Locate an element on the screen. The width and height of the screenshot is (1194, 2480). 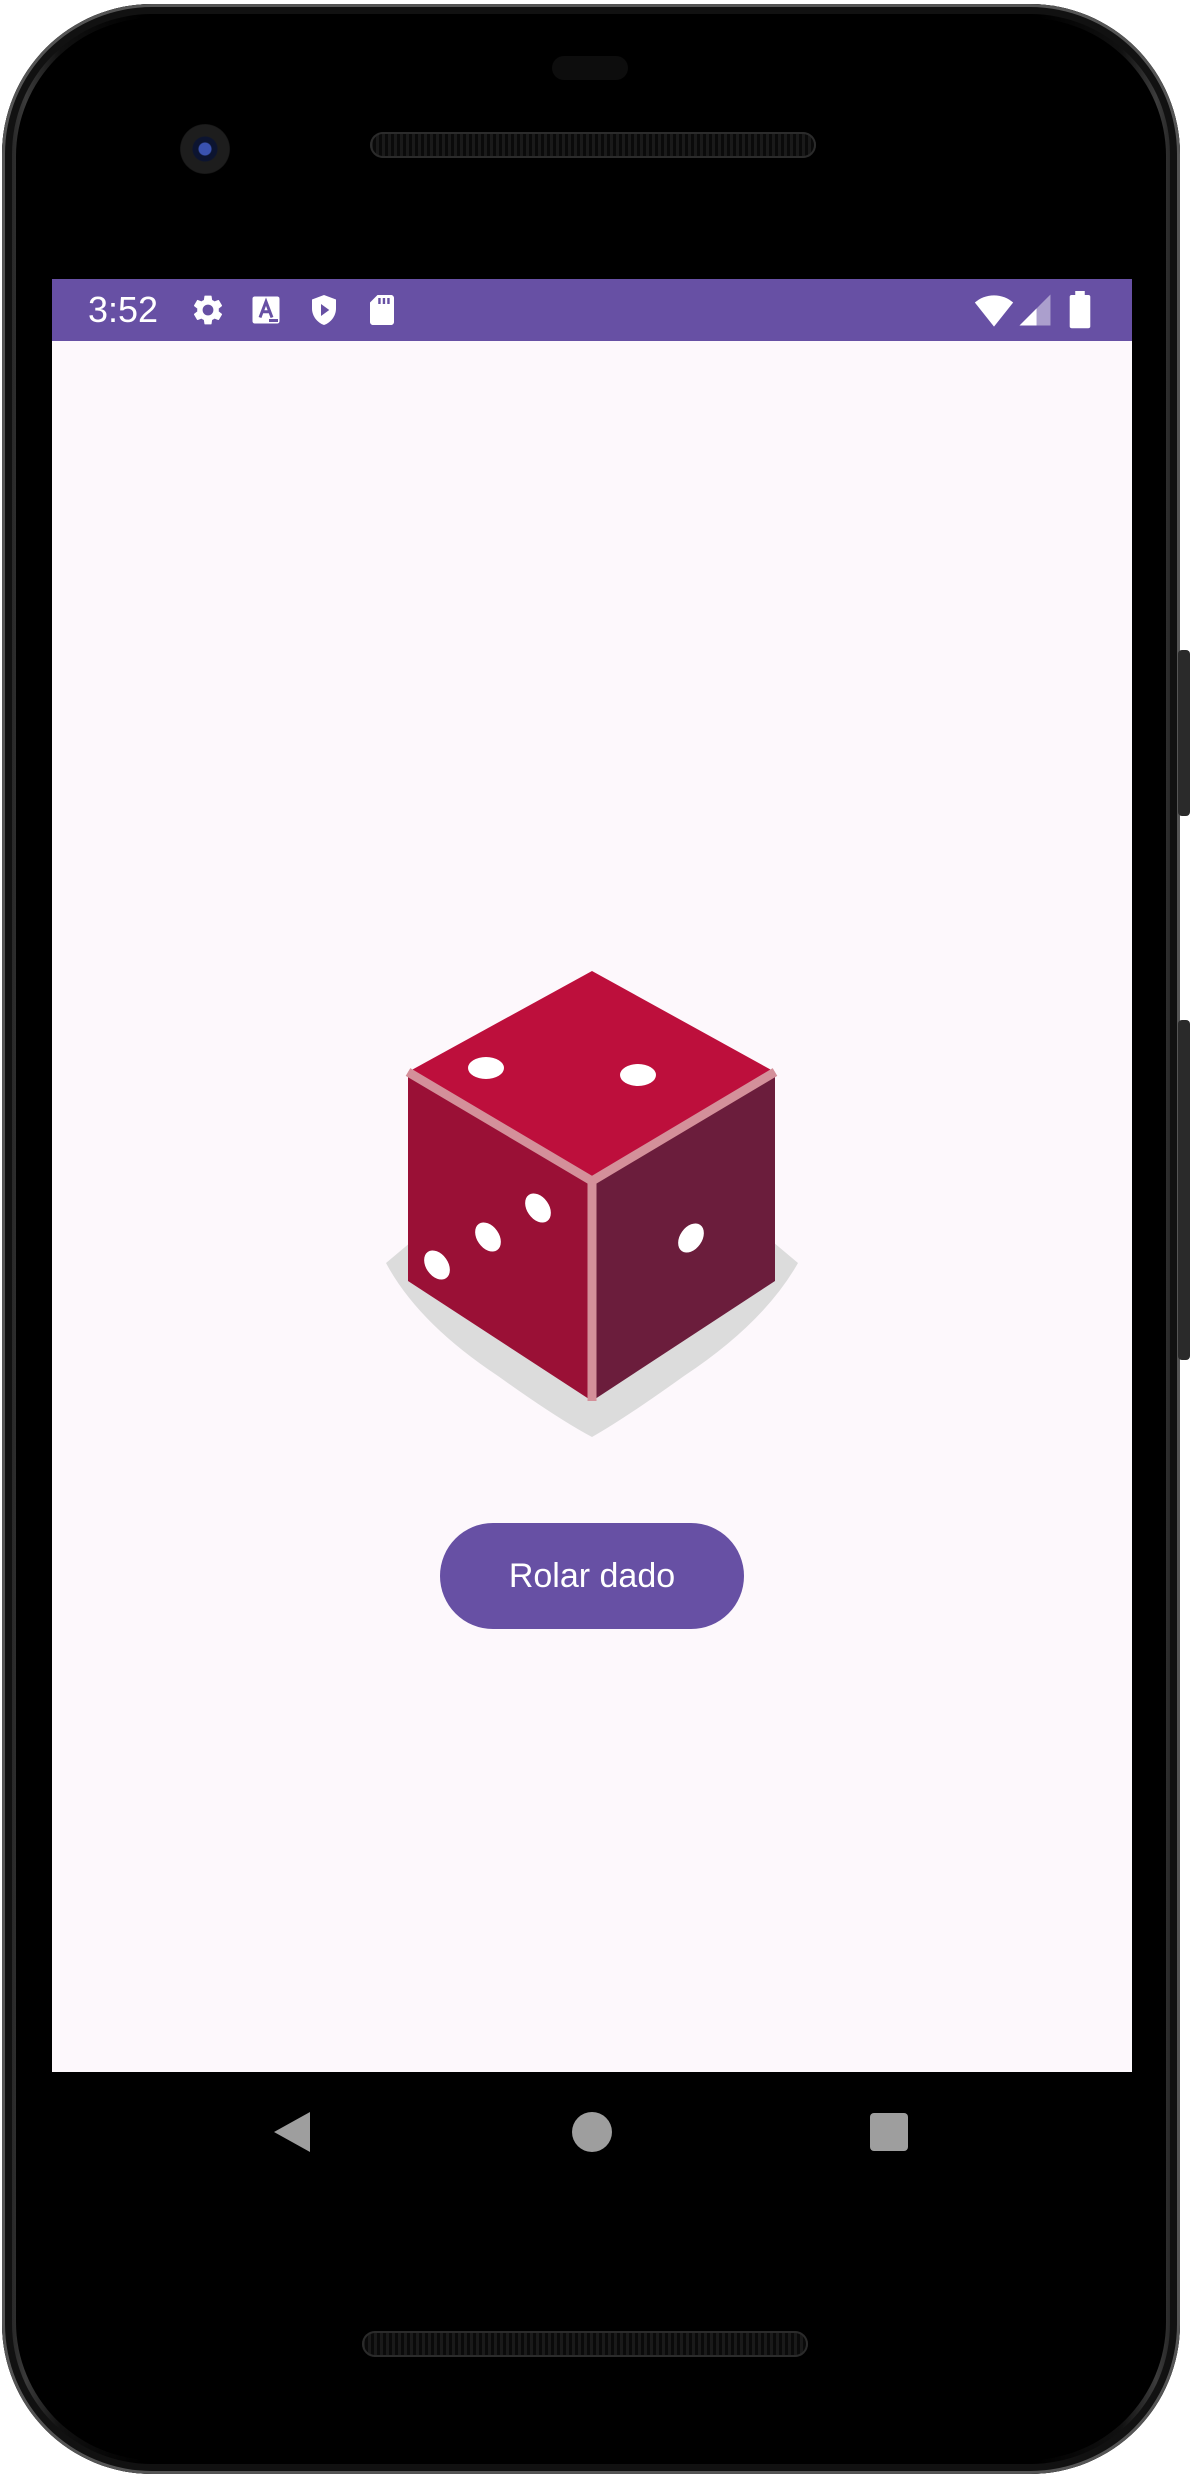
wifi-icon is located at coordinates (994, 311).